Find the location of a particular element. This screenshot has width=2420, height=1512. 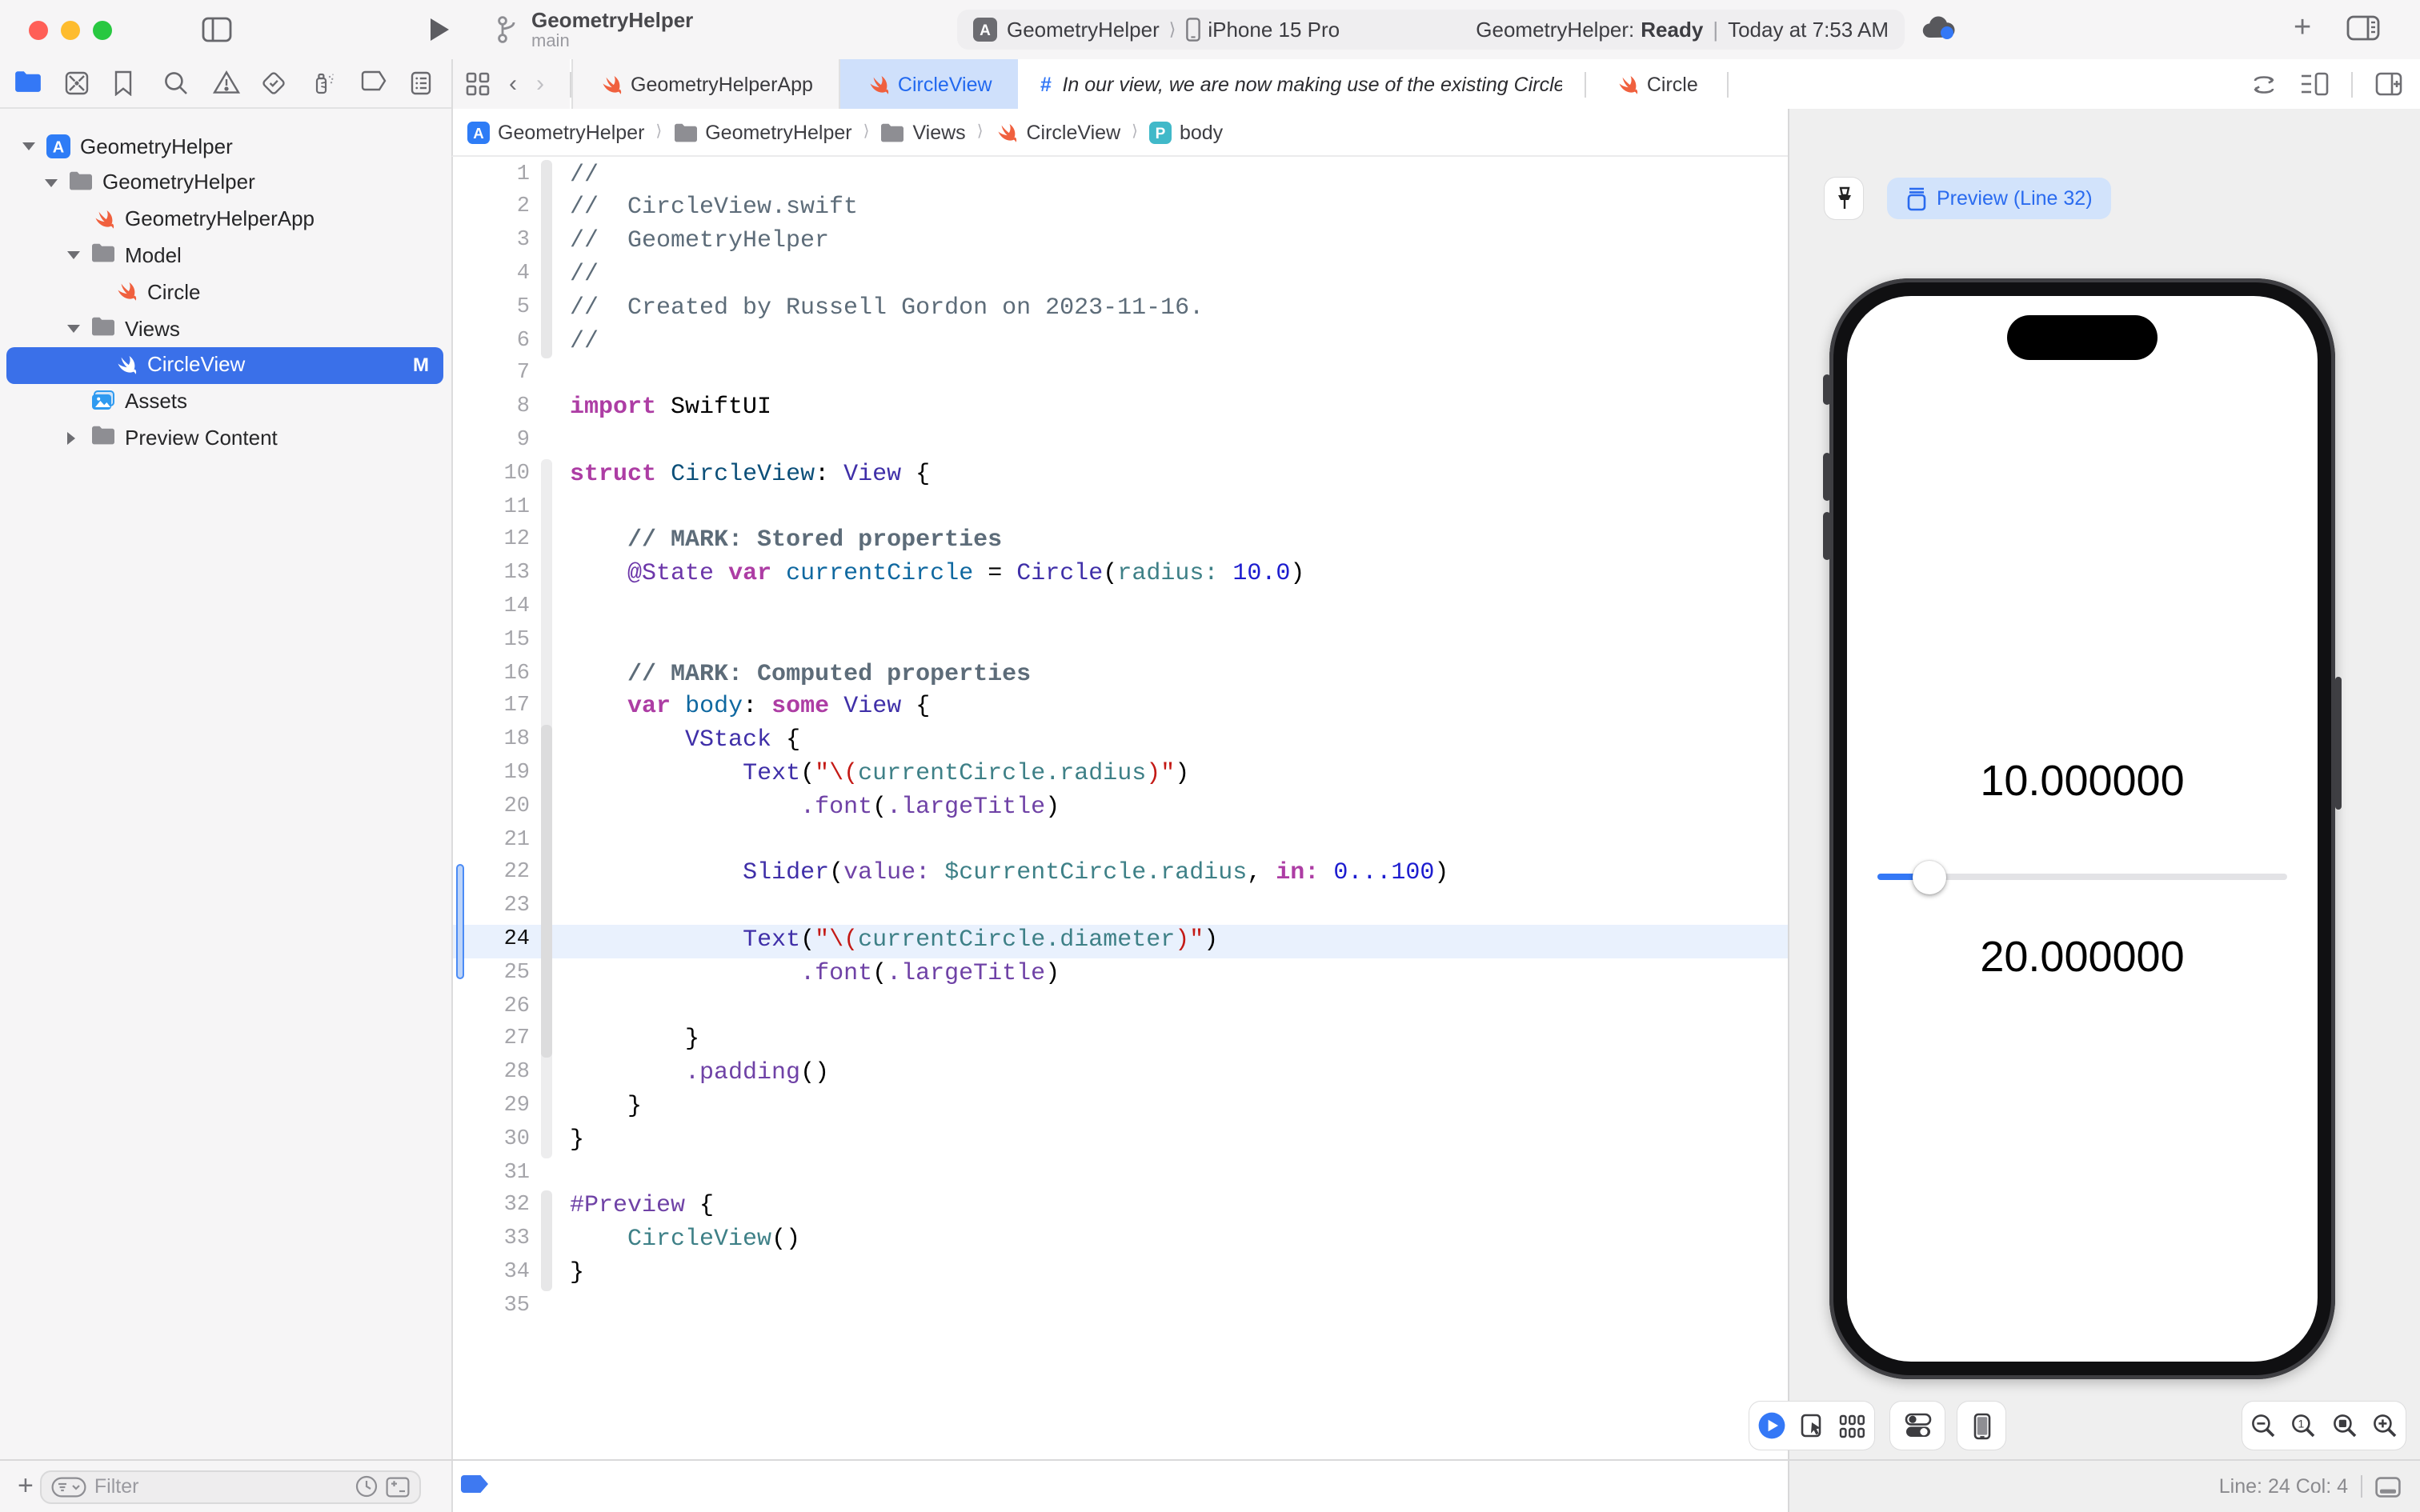

zoom-100-icon: 1 is located at coordinates (2304, 1425).